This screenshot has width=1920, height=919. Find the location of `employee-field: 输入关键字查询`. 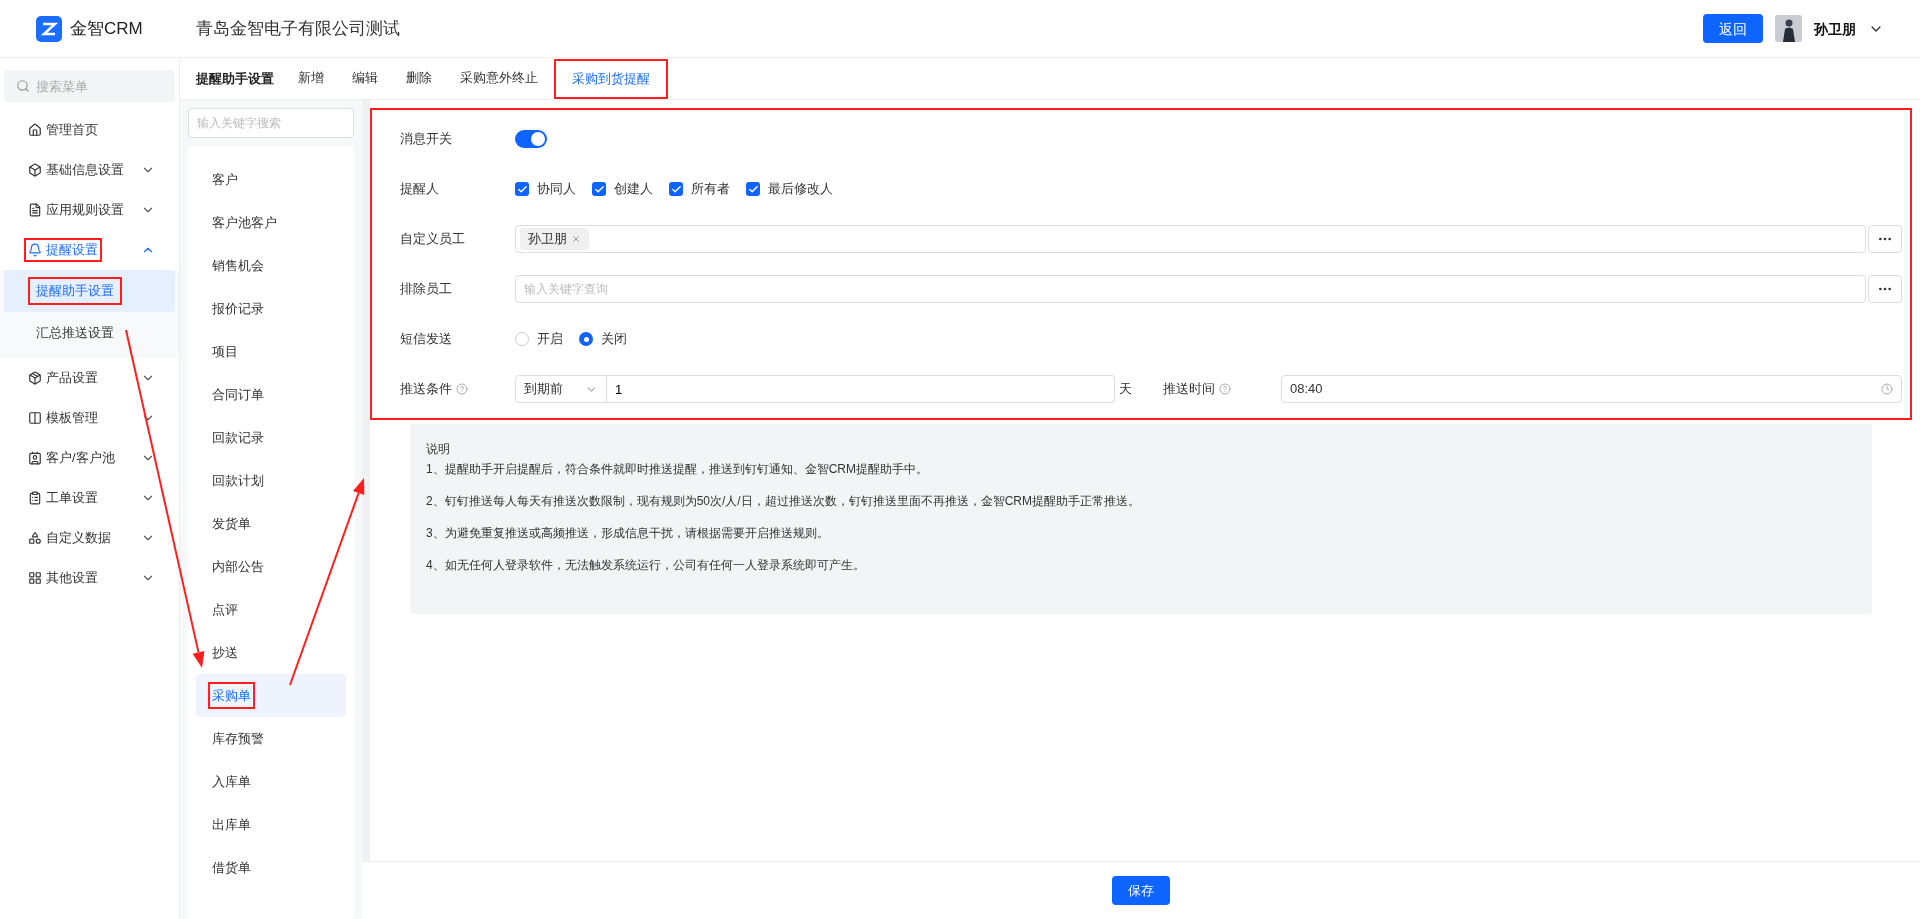

employee-field: 输入关键字查询 is located at coordinates (1190, 289).